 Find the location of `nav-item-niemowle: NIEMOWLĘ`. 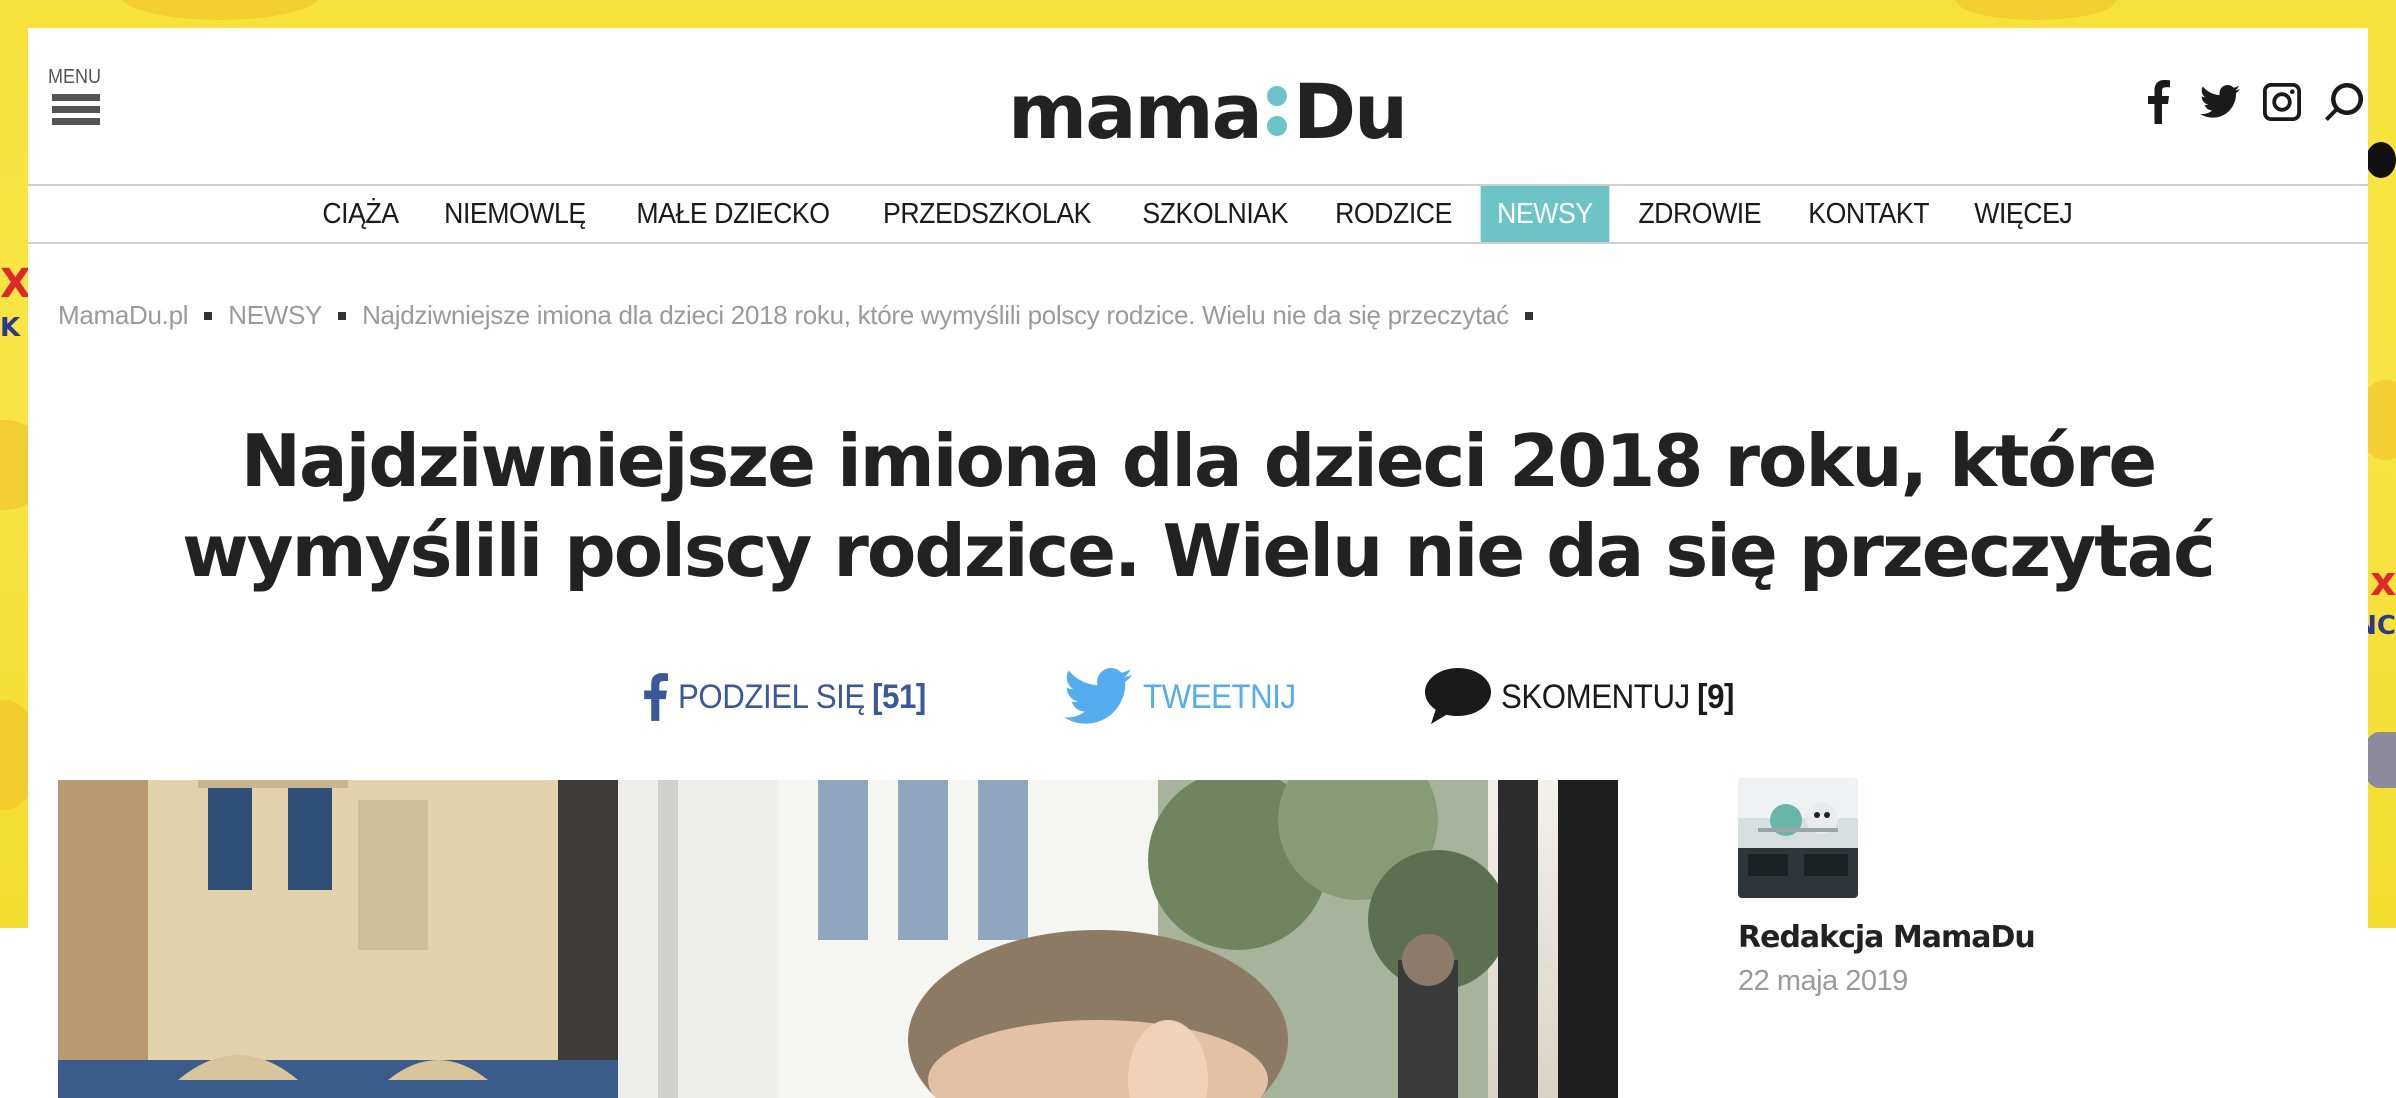

nav-item-niemowle: NIEMOWLĘ is located at coordinates (515, 214).